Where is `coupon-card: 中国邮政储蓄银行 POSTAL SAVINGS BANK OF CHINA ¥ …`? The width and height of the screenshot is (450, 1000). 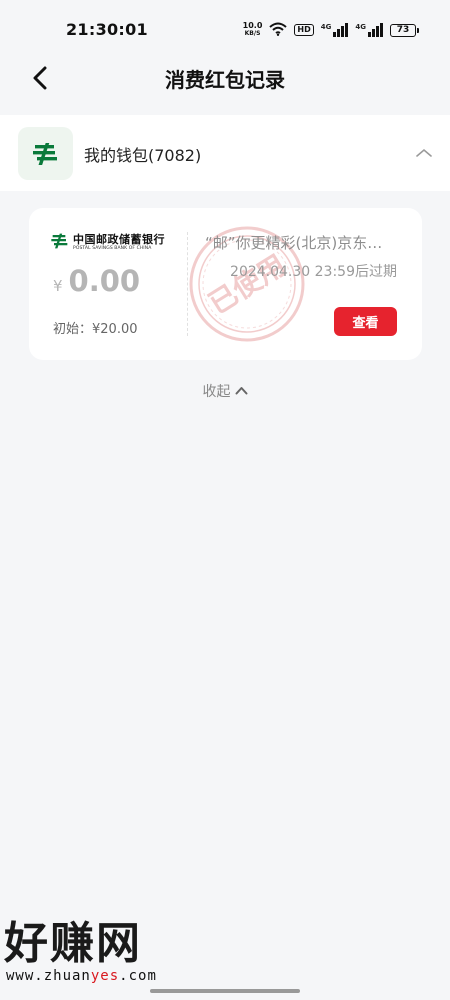
coupon-card: 中国邮政储蓄银行 POSTAL SAVINGS BANK OF CHINA ¥ … is located at coordinates (225, 284).